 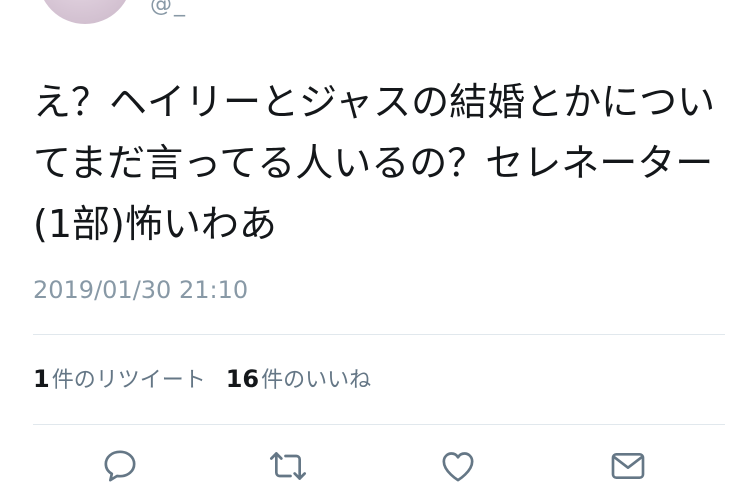 What do you see at coordinates (168, 8) in the screenshot?
I see `user-handle: @_` at bounding box center [168, 8].